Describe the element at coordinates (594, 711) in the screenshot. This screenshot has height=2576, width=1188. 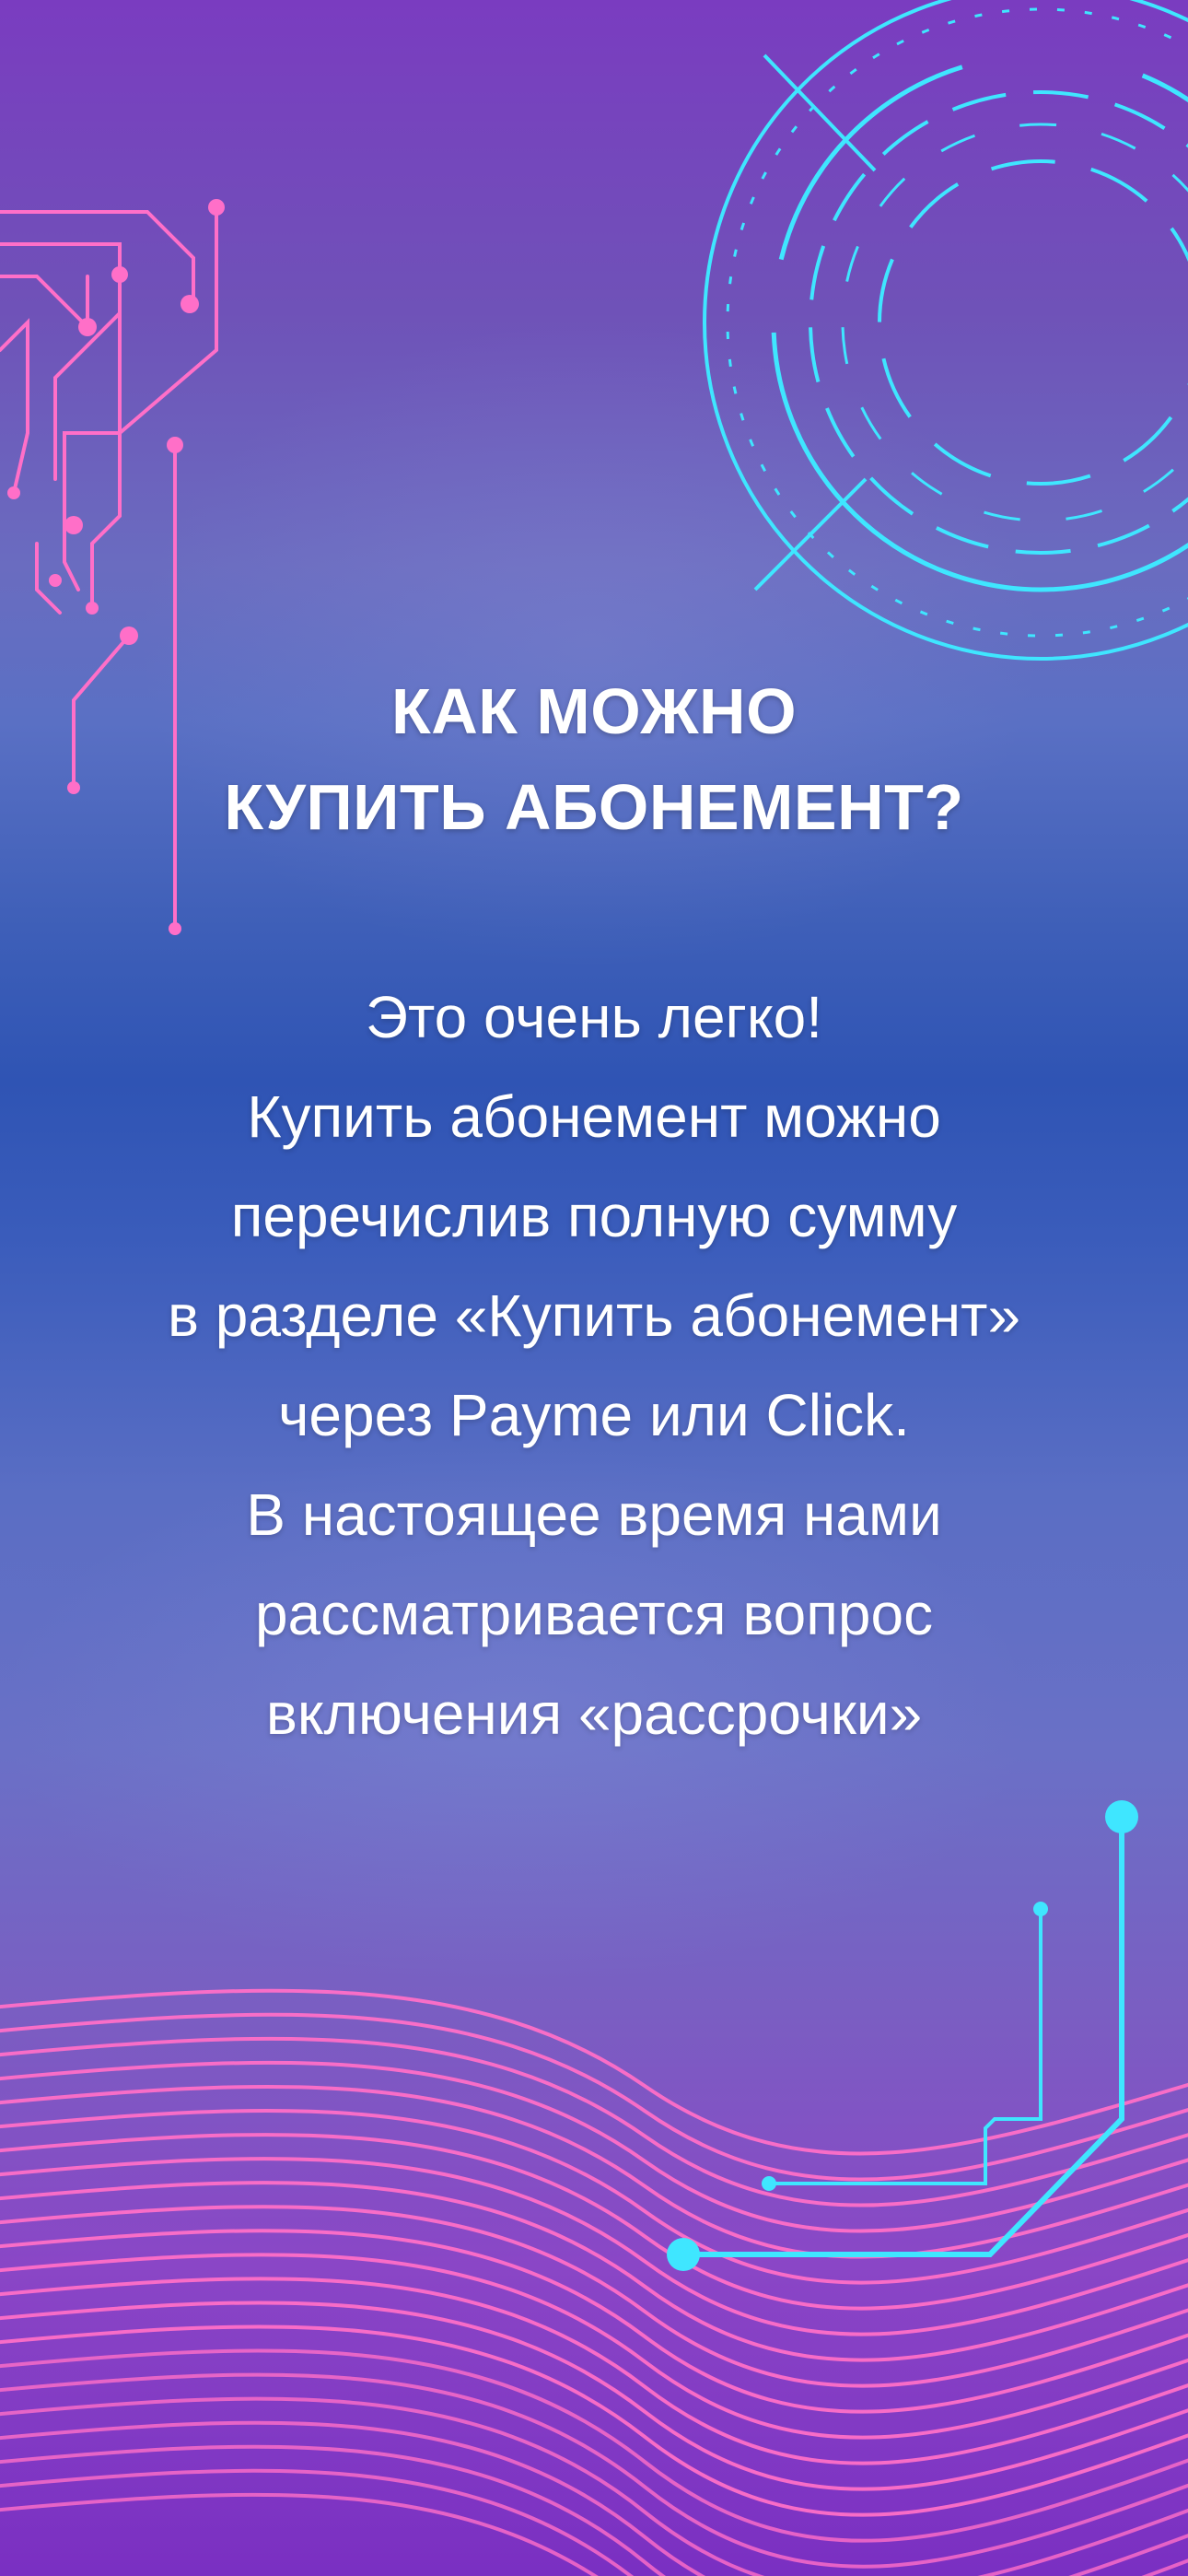
I see `title-line-1: КАК МОЖНО` at that location.